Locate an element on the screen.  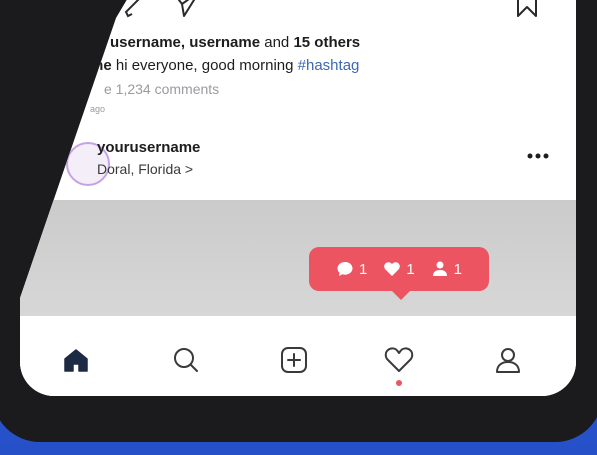
notification-likes-count: 1 is located at coordinates (410, 269).